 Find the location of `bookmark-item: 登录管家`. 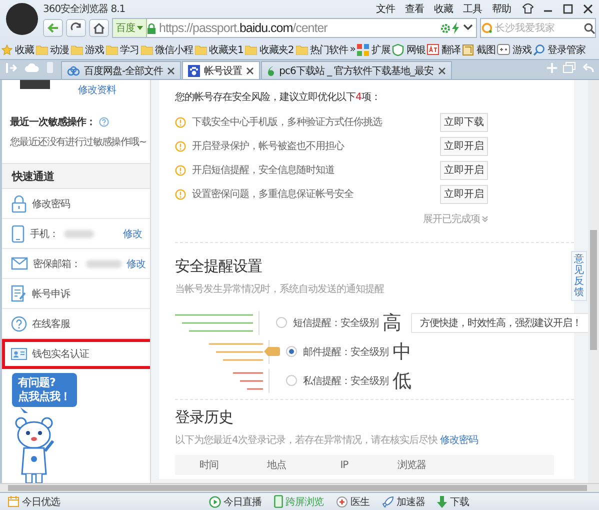

bookmark-item: 登录管家 is located at coordinates (559, 49).